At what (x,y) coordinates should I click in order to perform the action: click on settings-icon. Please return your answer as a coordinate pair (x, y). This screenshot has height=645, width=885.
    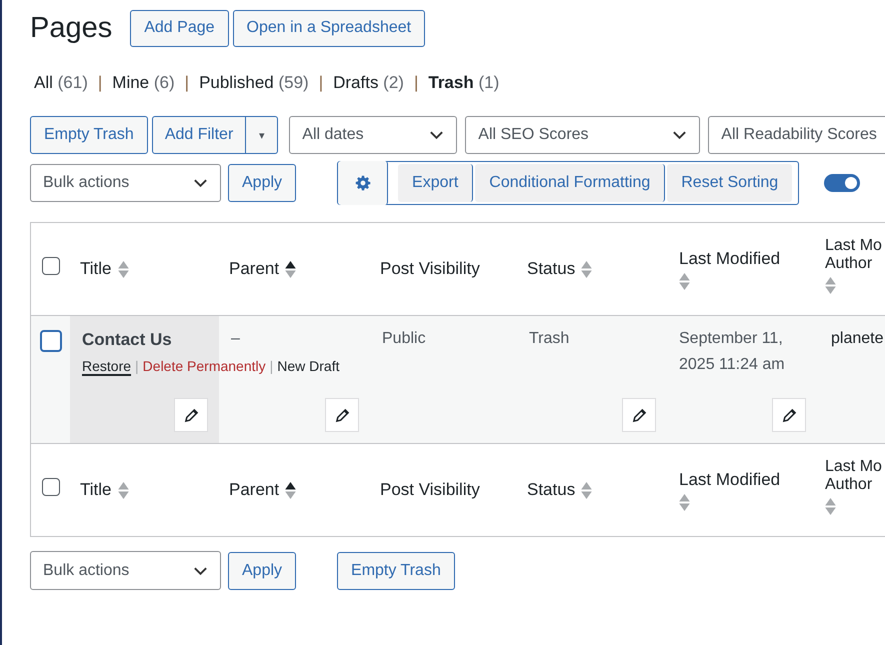
    Looking at the image, I should click on (362, 183).